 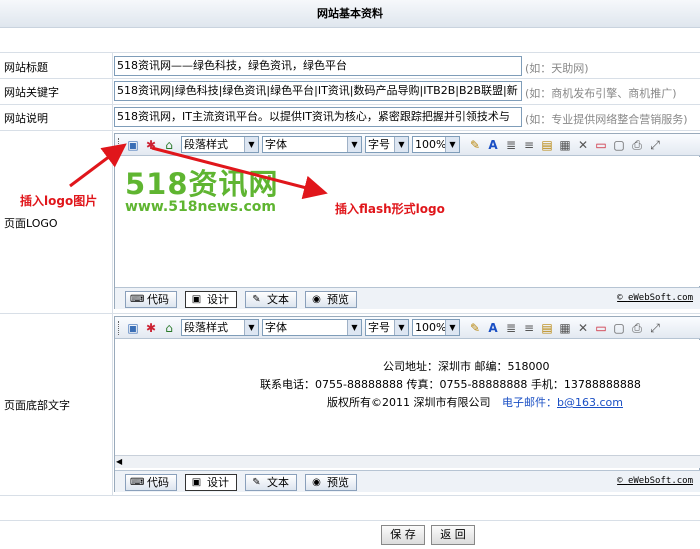 What do you see at coordinates (112, 273) in the screenshot?
I see `column-divider` at bounding box center [112, 273].